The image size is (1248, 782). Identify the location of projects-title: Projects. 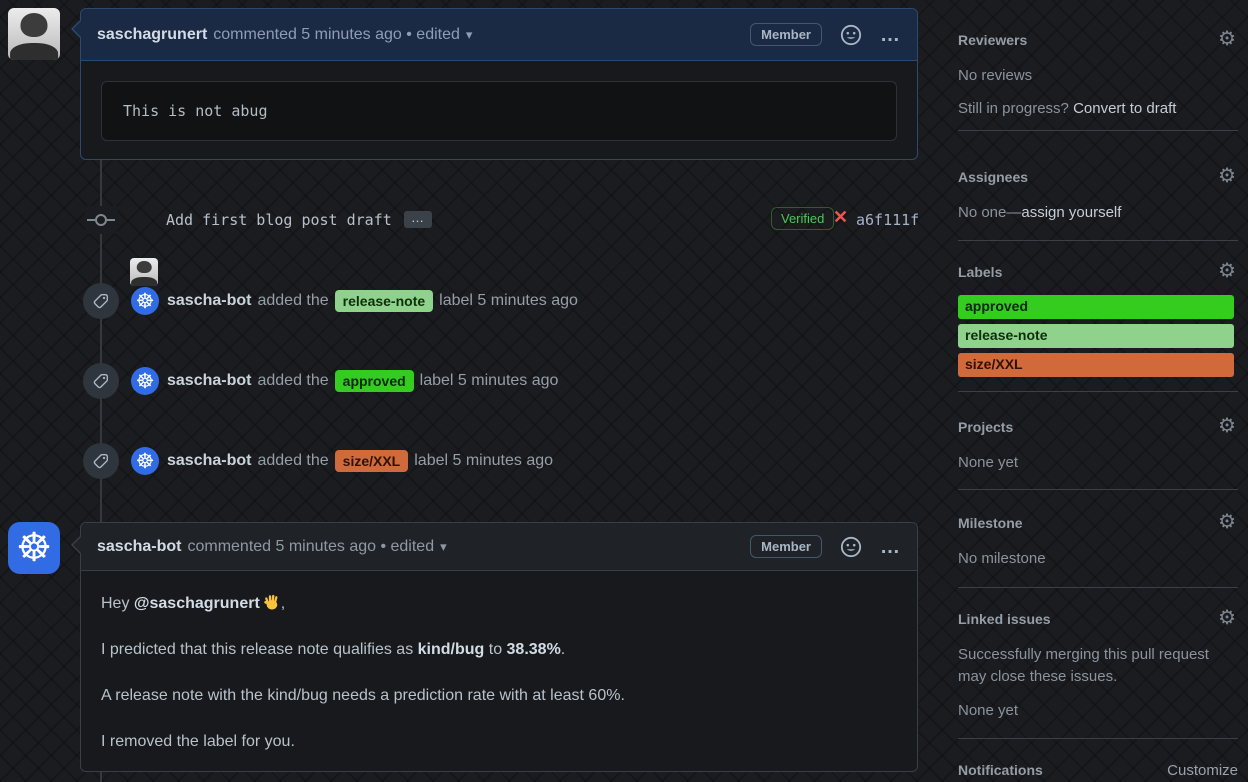
(986, 427).